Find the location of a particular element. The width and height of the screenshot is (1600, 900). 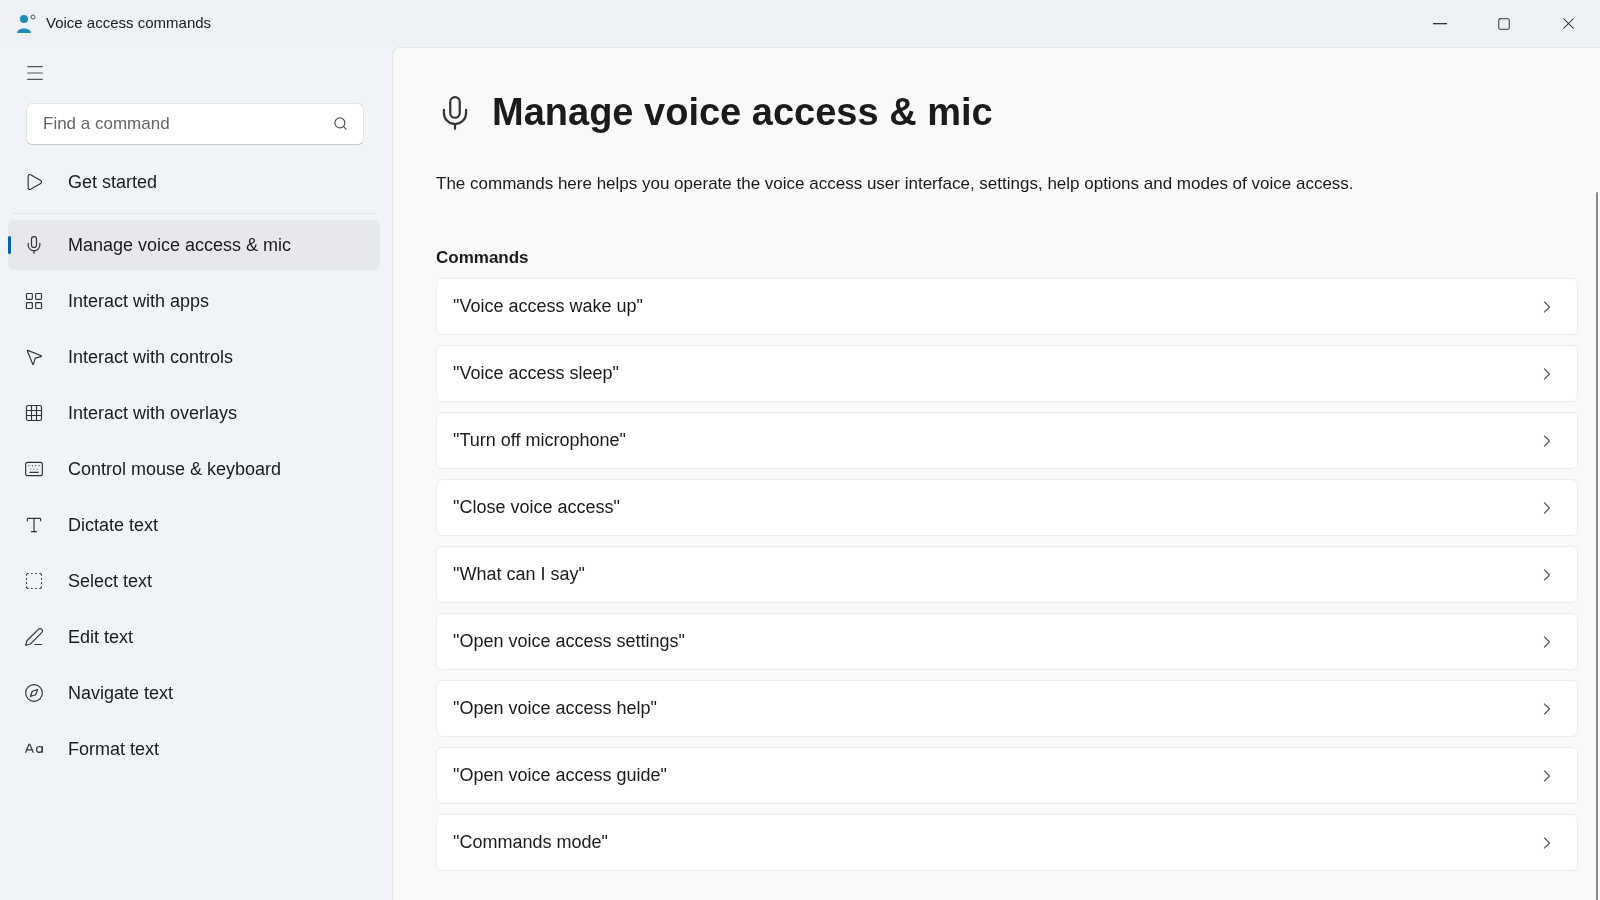

nav-item: Get started is located at coordinates (194, 182).